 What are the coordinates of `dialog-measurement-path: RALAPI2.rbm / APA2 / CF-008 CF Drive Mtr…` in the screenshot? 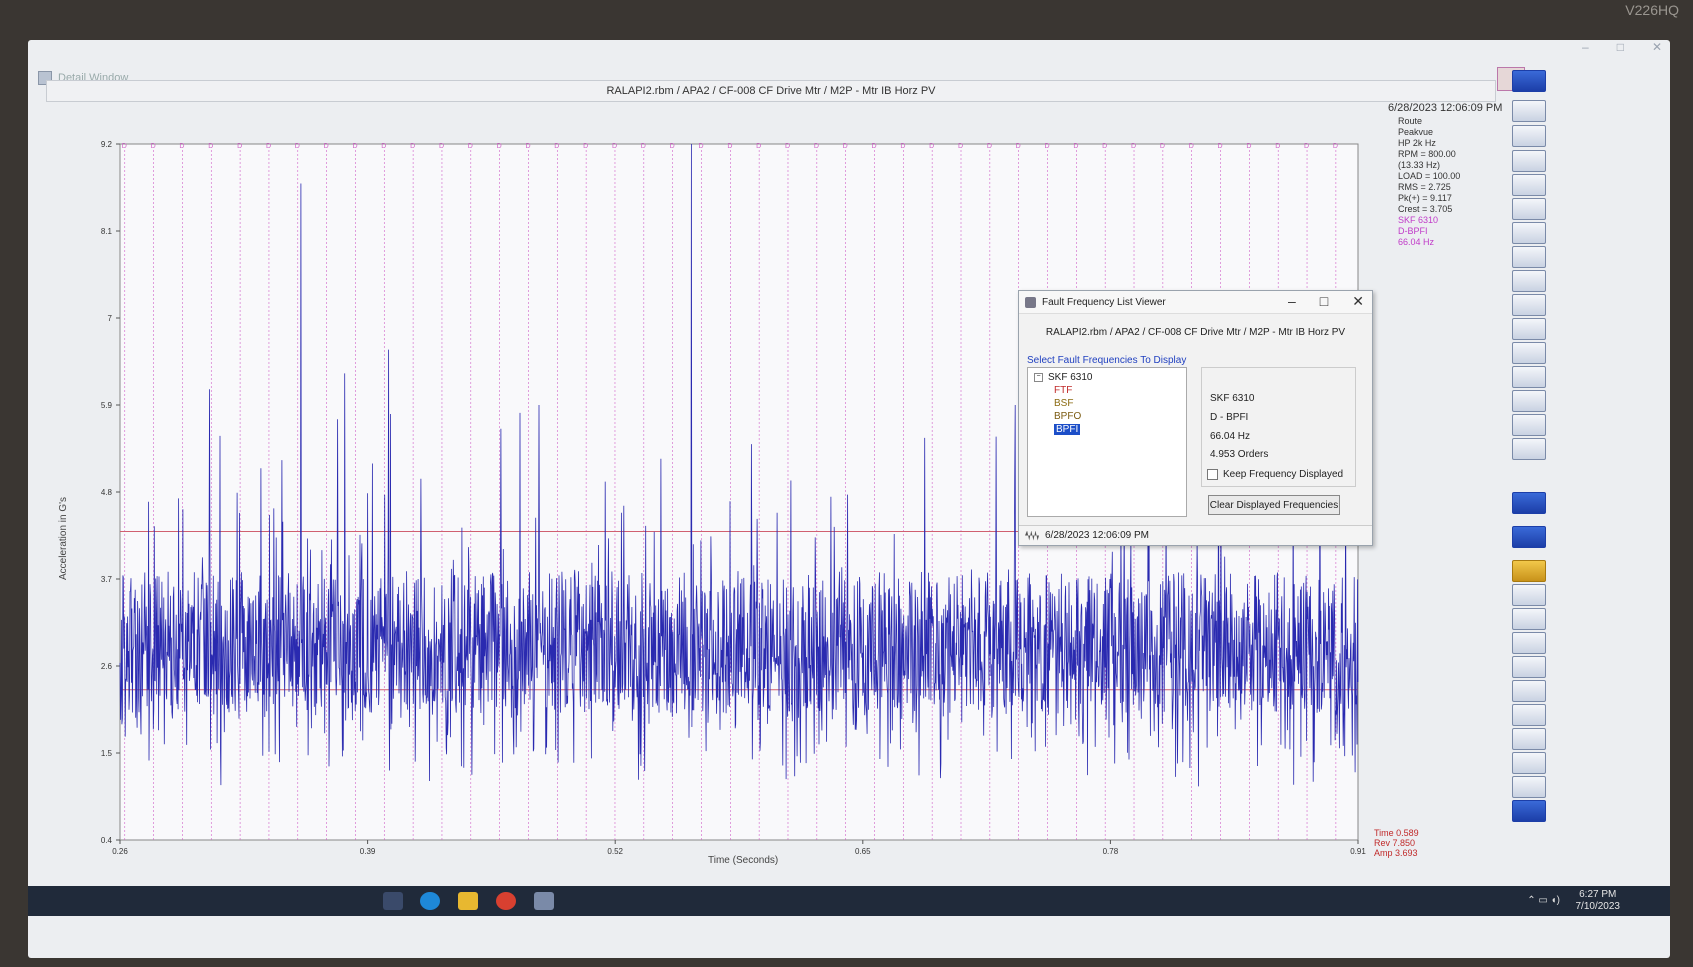 It's located at (1195, 332).